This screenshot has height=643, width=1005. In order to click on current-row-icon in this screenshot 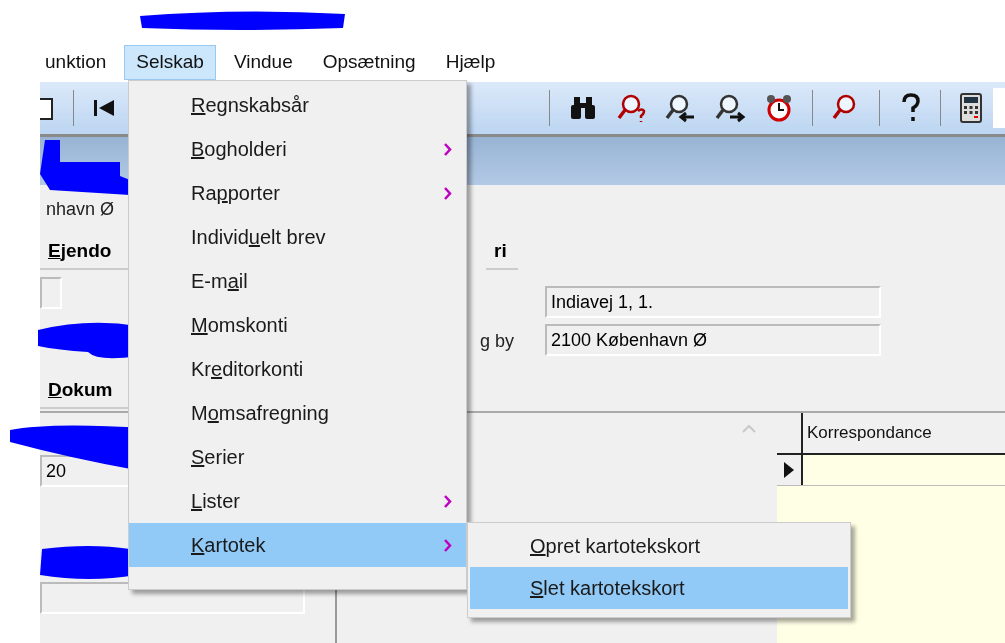, I will do `click(789, 470)`.